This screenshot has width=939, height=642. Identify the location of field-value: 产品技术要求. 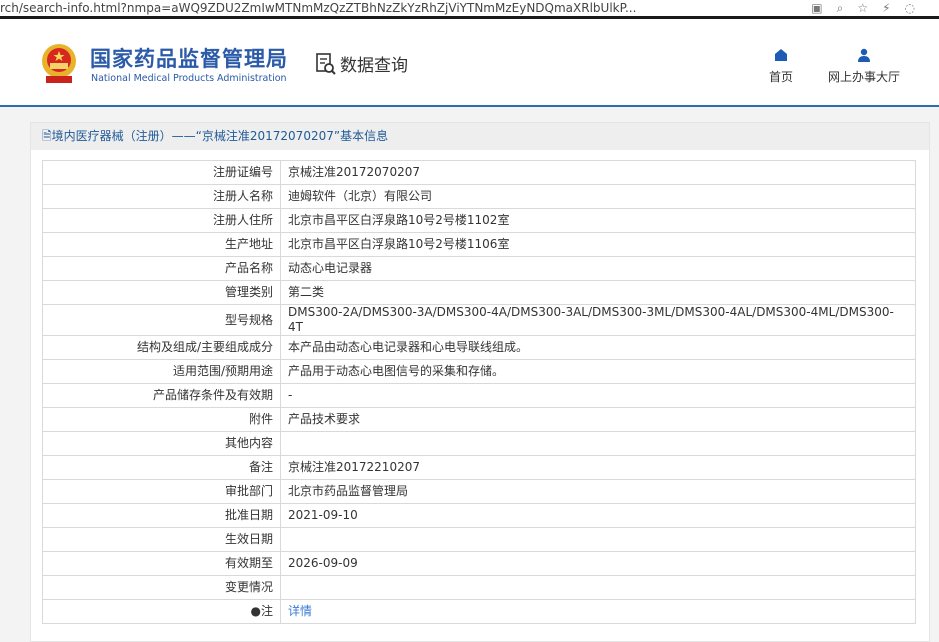
(598, 419).